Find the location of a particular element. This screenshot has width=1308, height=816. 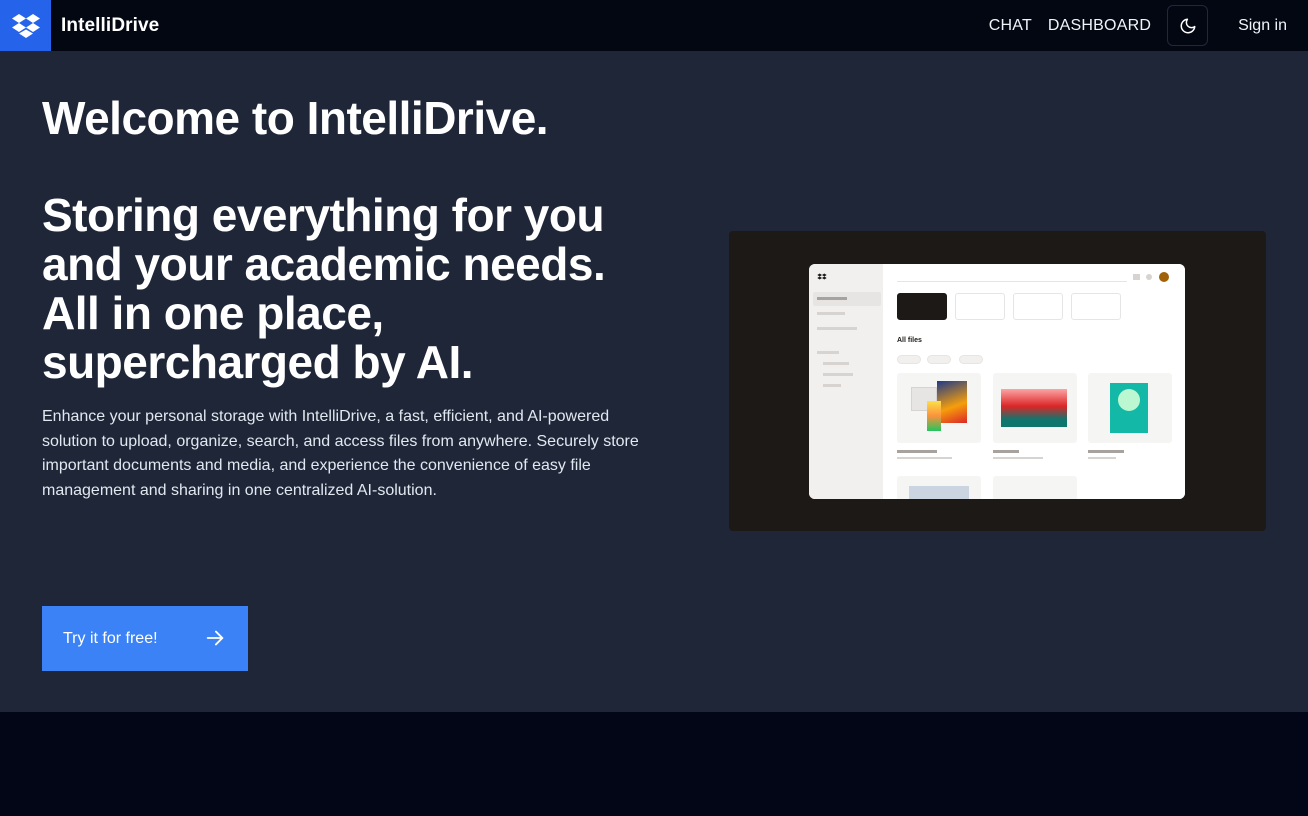

dropbox-icon is located at coordinates (25, 25).